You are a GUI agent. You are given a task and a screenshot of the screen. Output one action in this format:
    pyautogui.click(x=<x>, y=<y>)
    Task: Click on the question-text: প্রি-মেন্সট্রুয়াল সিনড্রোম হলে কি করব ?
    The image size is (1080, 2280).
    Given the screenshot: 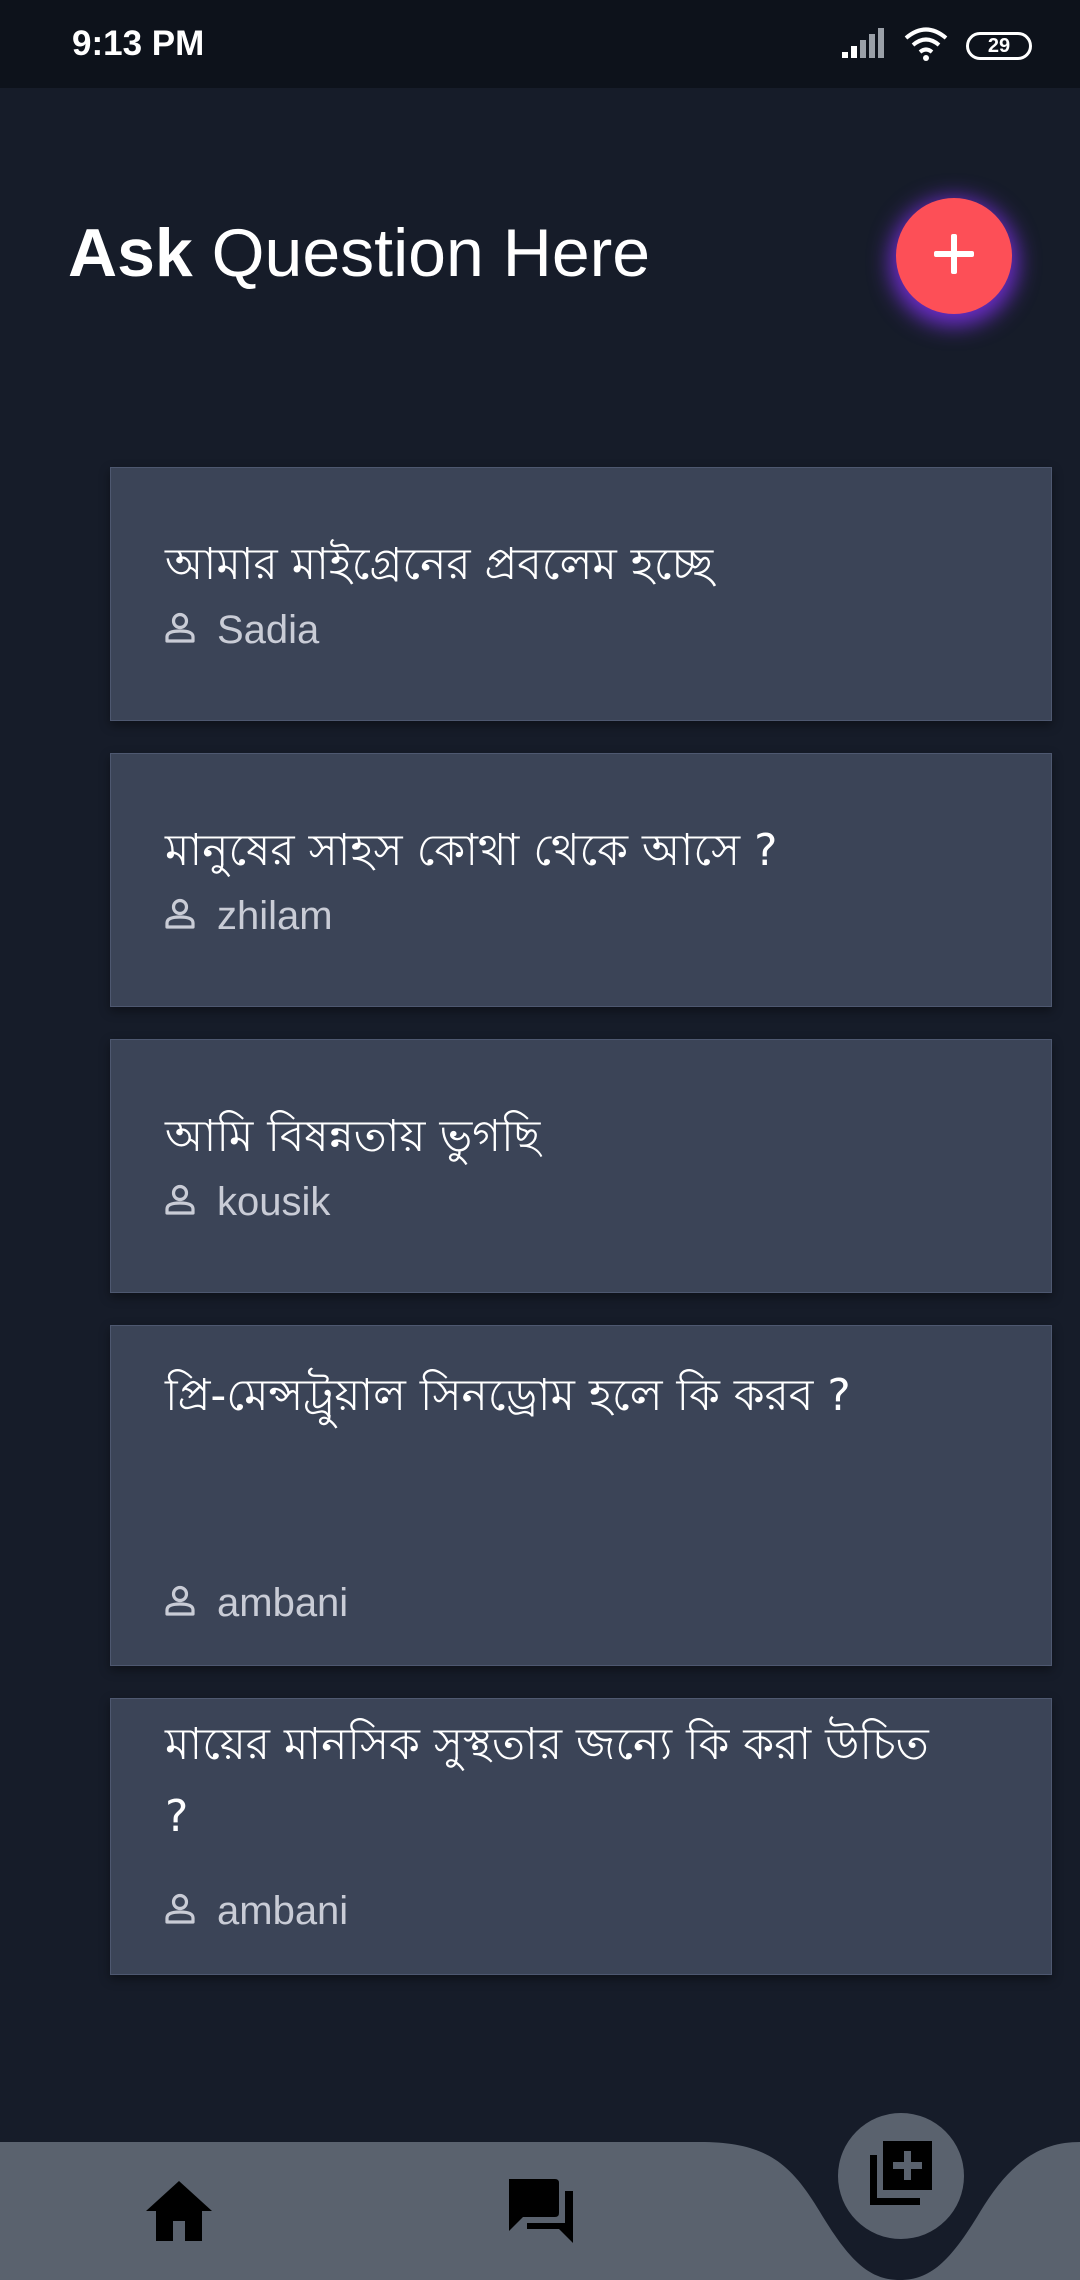 What is the action you would take?
    pyautogui.click(x=508, y=1395)
    